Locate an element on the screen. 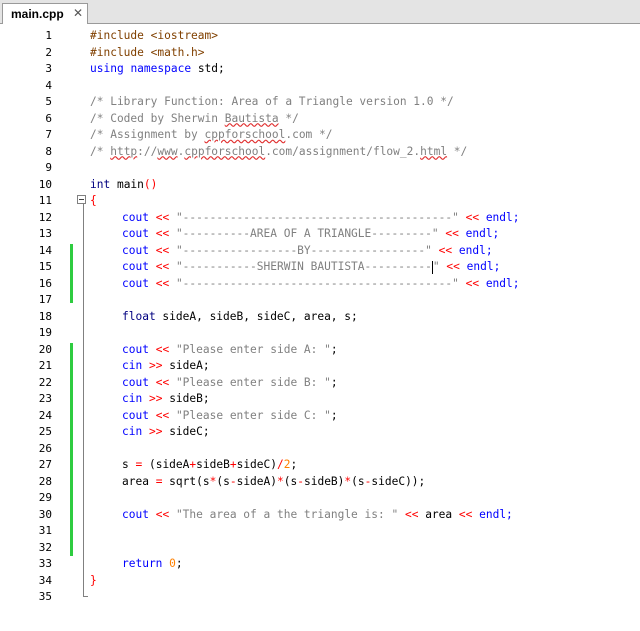  line-number: 23 is located at coordinates (45, 398).